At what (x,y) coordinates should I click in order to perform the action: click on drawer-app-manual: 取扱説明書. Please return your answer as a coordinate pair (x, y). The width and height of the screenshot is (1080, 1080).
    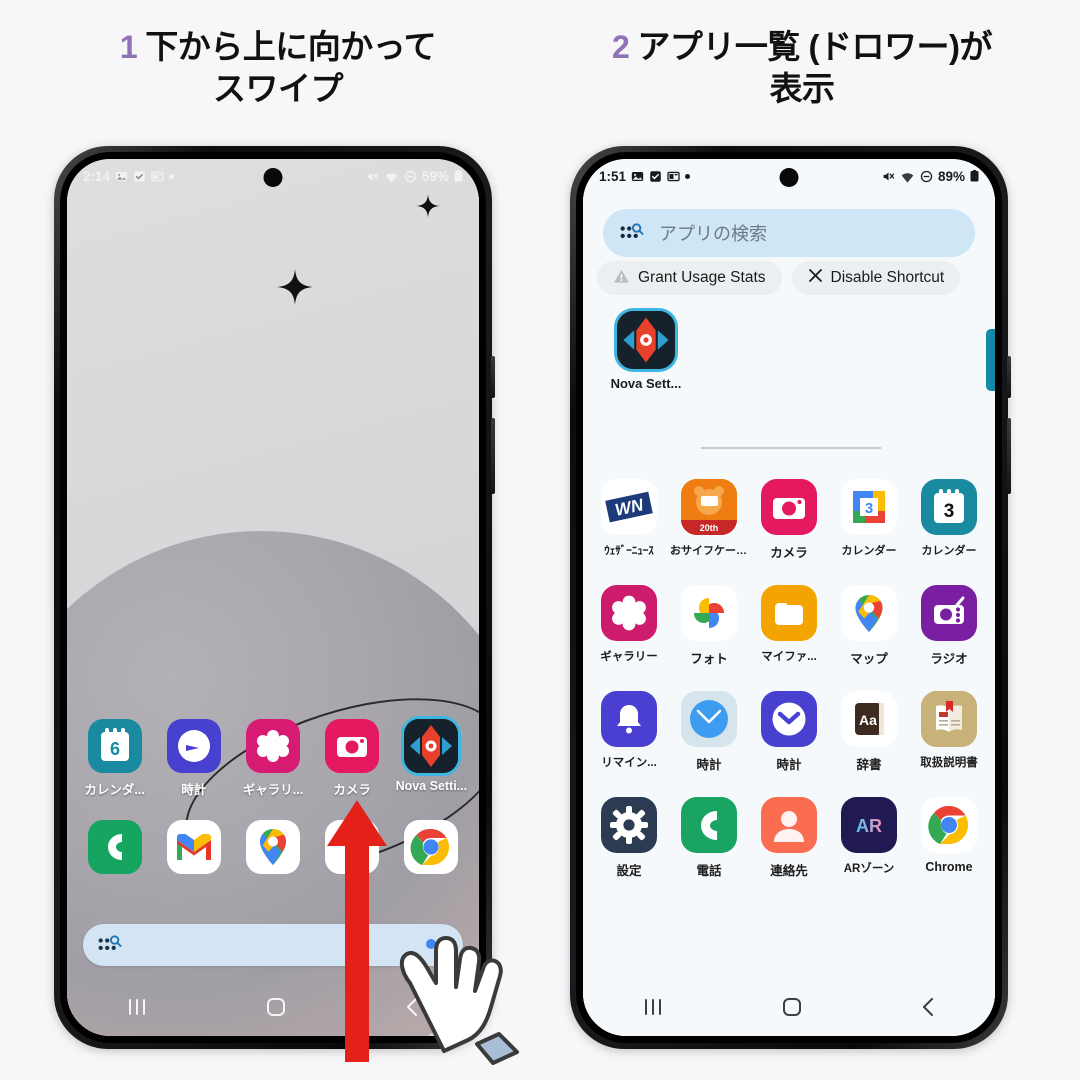
    Looking at the image, I should click on (949, 732).